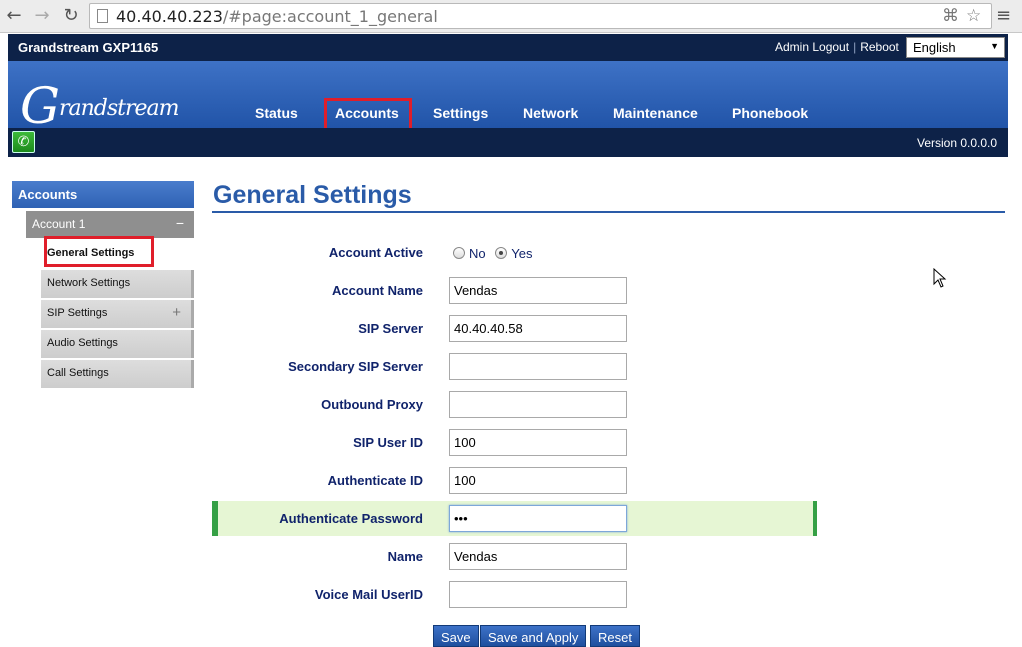 The image size is (1022, 647). What do you see at coordinates (522, 253) in the screenshot?
I see `radio-yes-label: Yes` at bounding box center [522, 253].